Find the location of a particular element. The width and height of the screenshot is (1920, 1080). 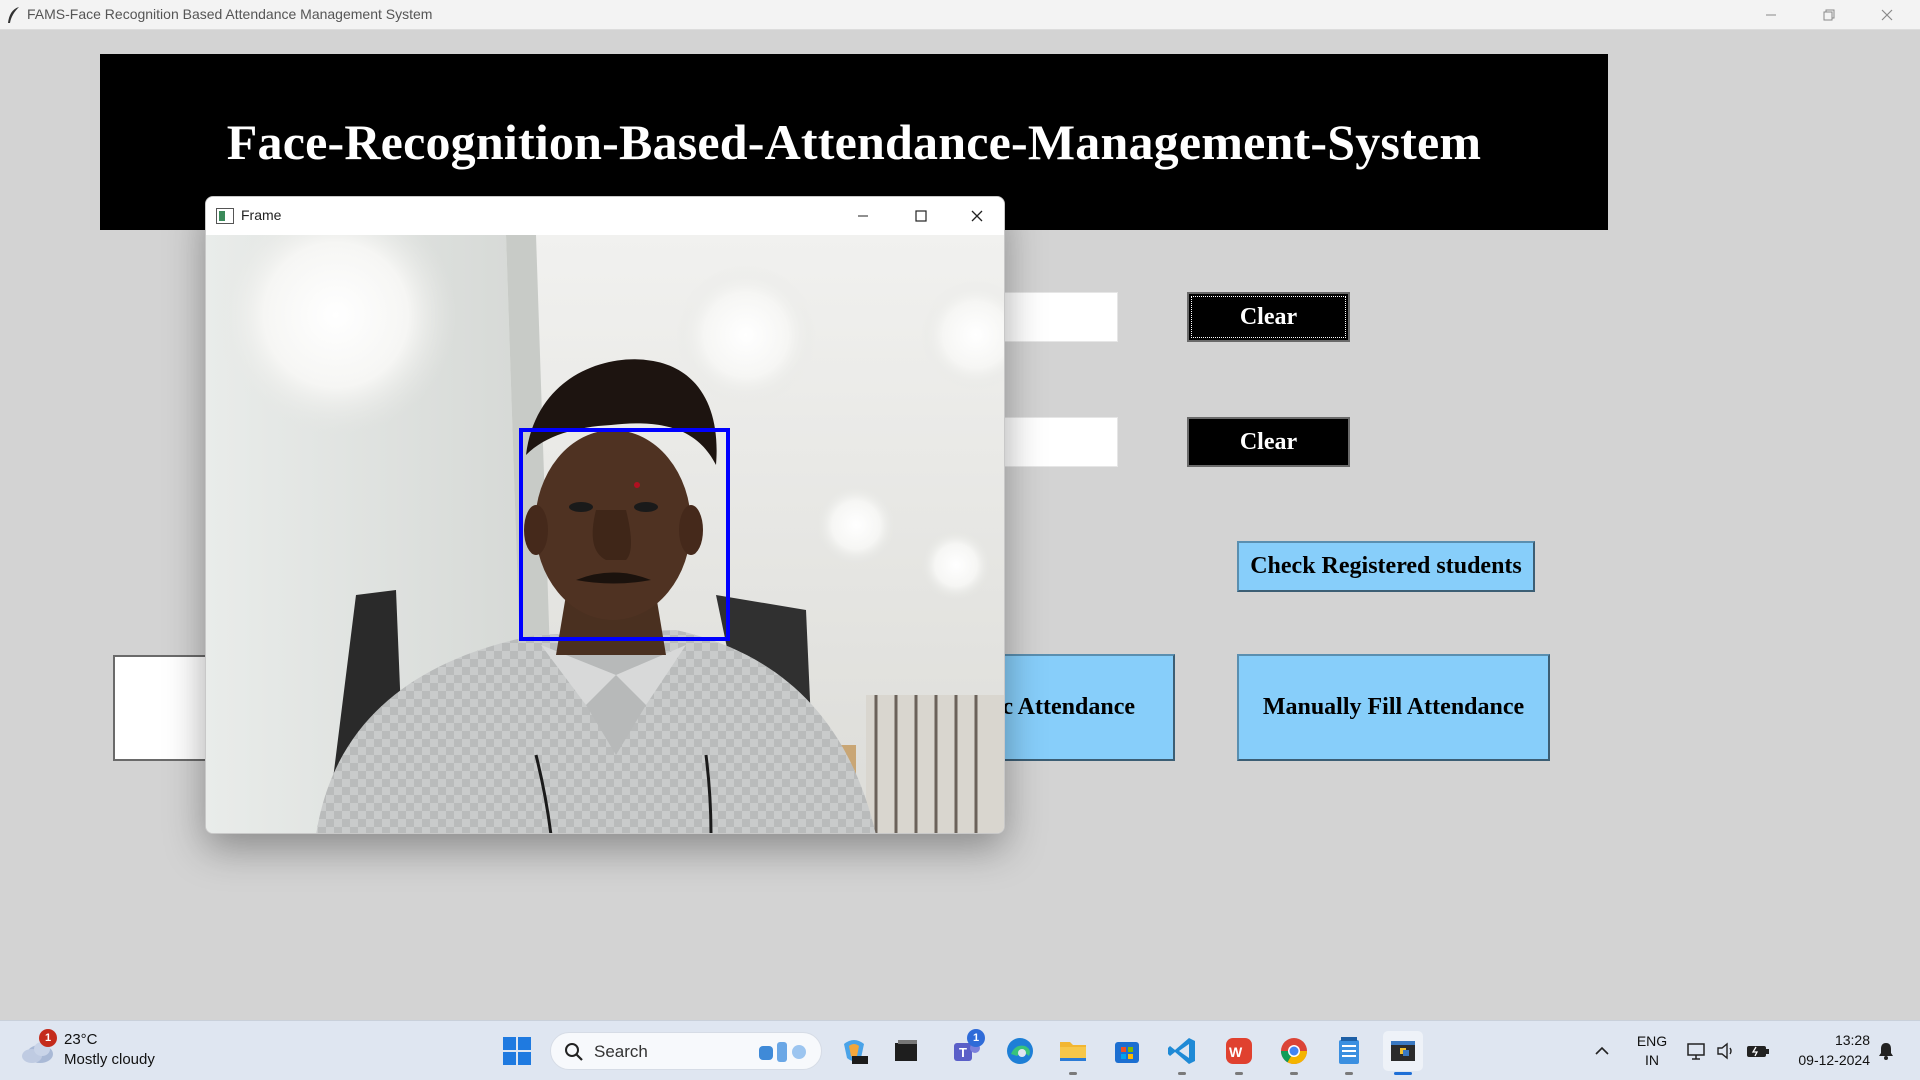

battery-button is located at coordinates (1758, 1051).